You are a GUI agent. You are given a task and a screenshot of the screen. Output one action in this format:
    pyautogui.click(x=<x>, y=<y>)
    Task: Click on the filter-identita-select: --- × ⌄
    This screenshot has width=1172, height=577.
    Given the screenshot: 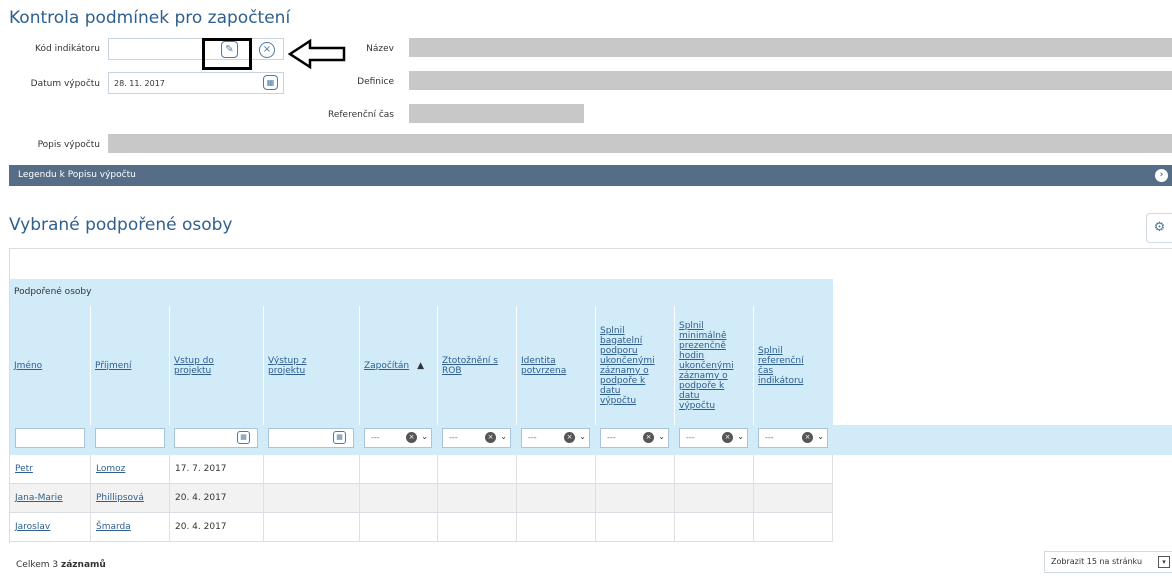 What is the action you would take?
    pyautogui.click(x=555, y=438)
    